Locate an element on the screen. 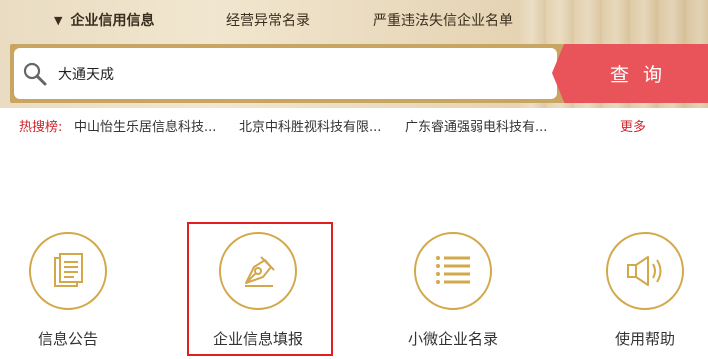  pen-icon is located at coordinates (260, 271).